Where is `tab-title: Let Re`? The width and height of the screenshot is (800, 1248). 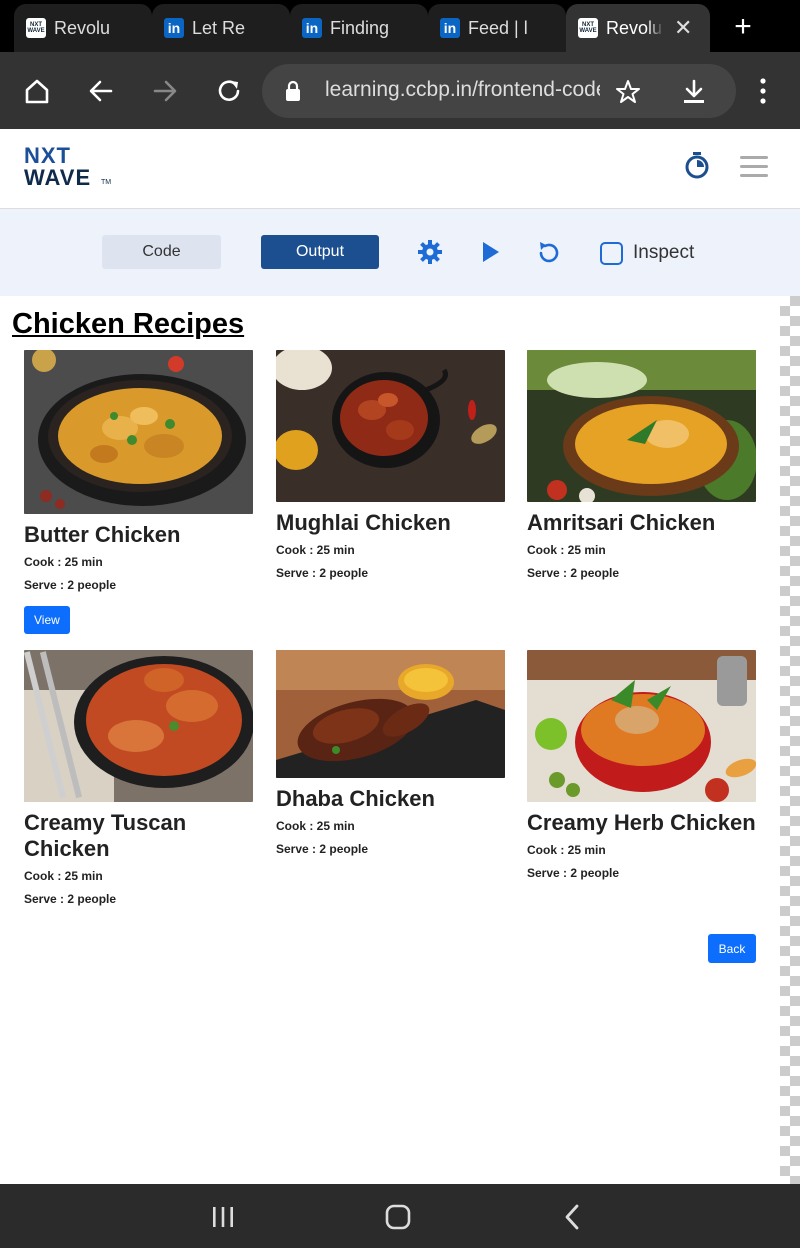 tab-title: Let Re is located at coordinates (219, 27).